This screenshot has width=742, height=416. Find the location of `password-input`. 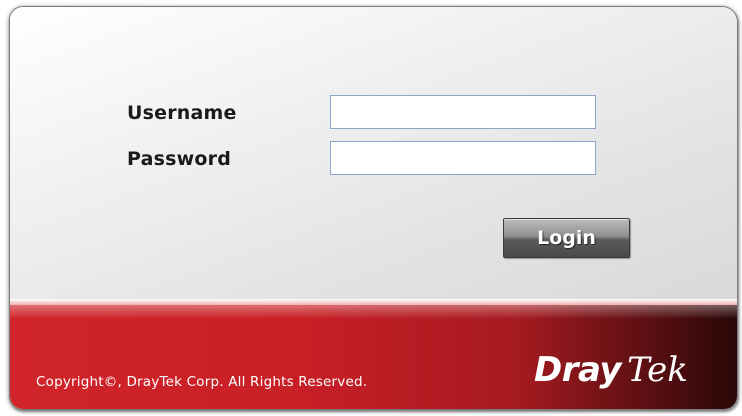

password-input is located at coordinates (463, 158).